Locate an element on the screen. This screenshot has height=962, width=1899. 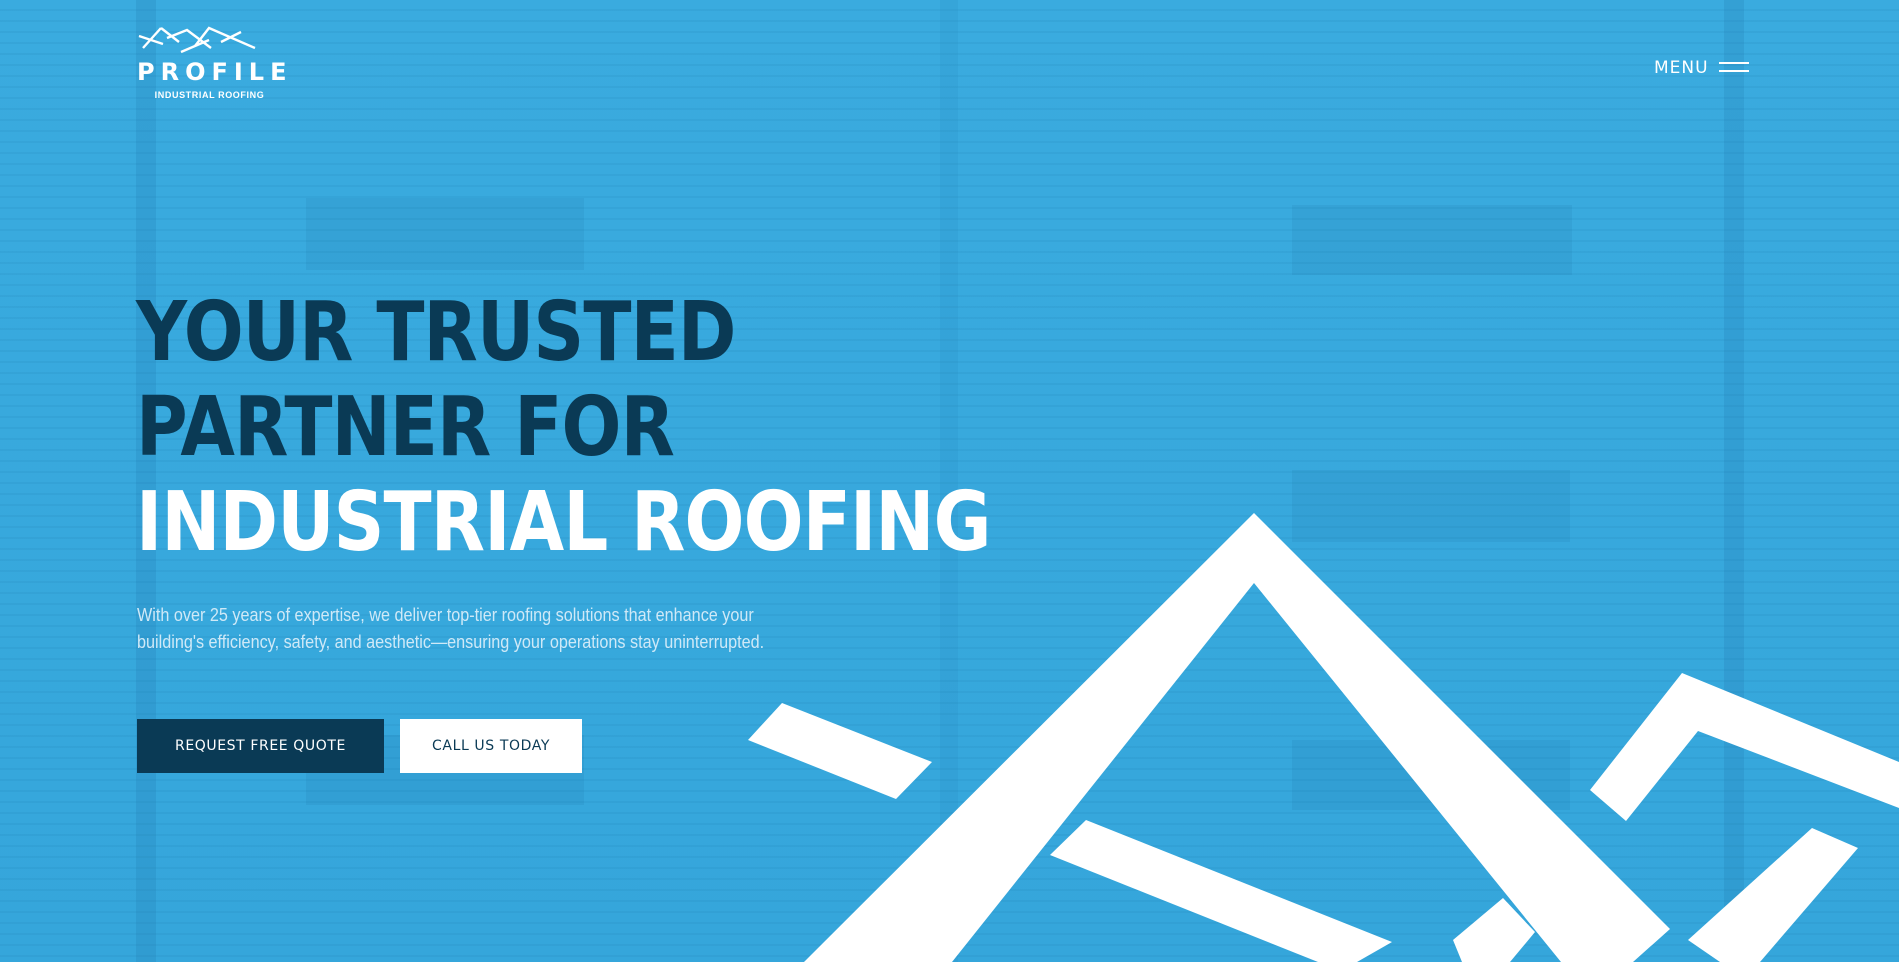
brand-logo: PROFILE INDUSTRIAL ROOFING is located at coordinates (215, 64).